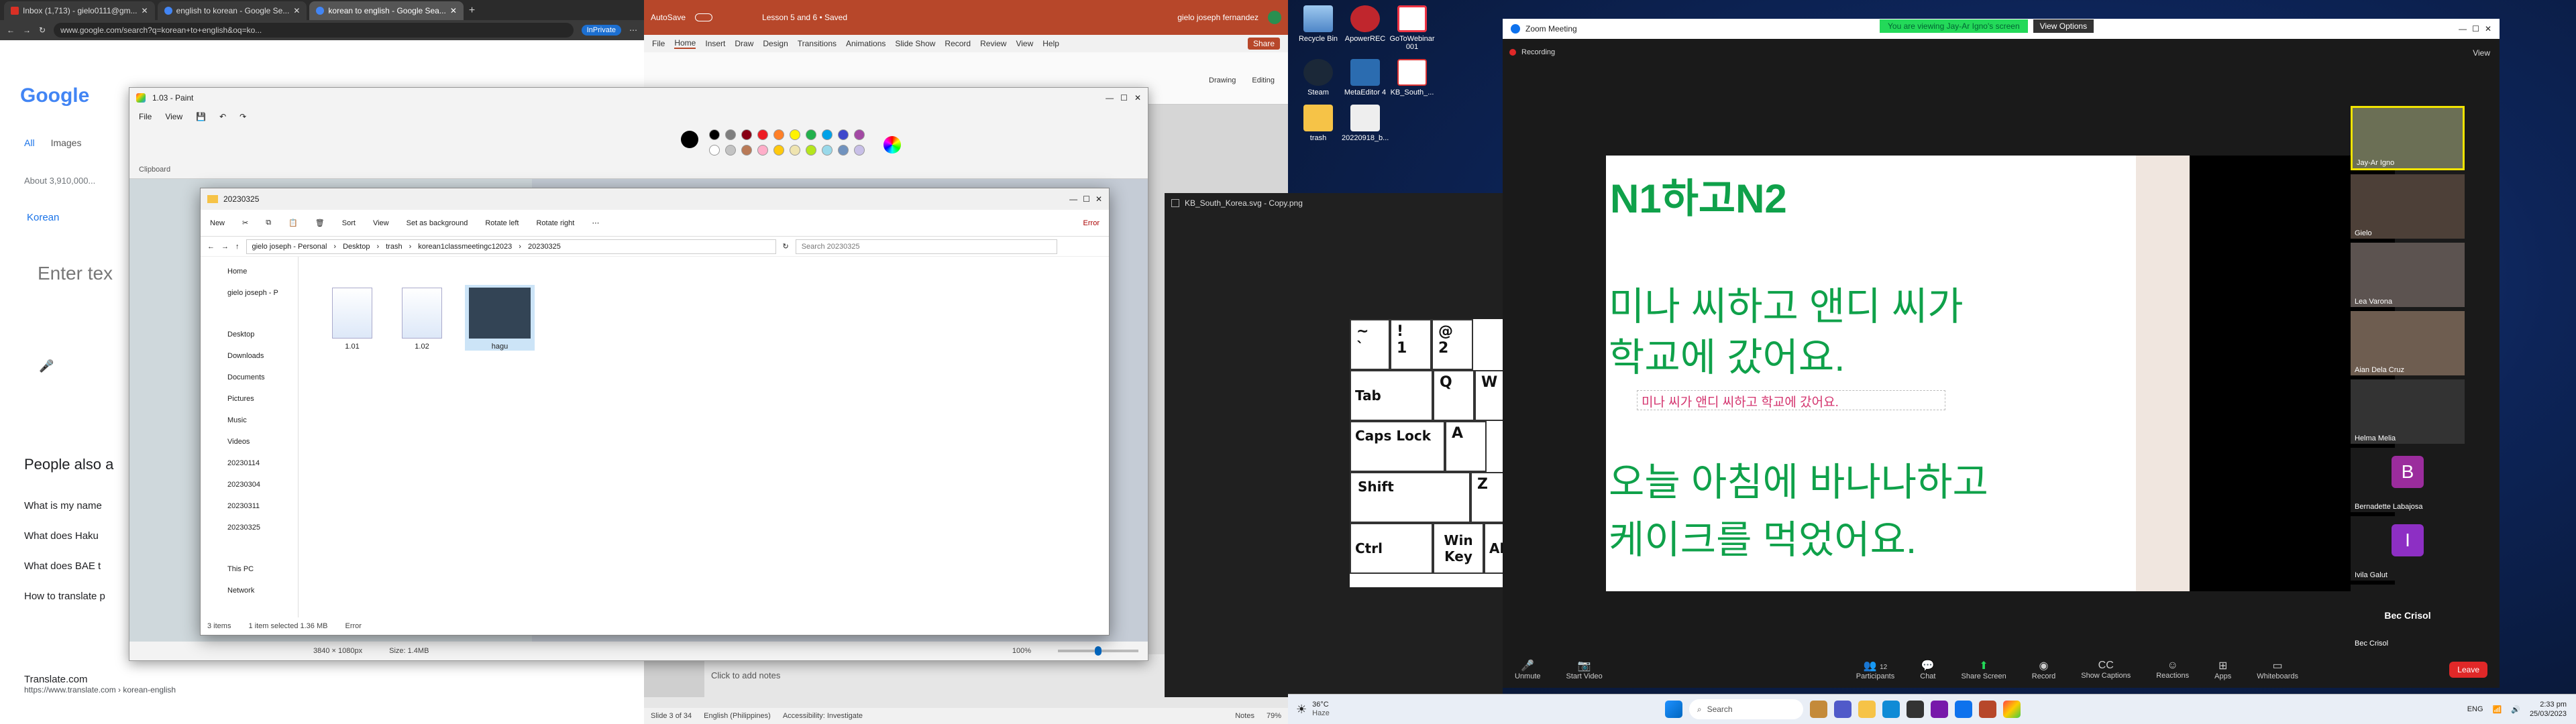 Image resolution: width=2576 pixels, height=724 pixels. What do you see at coordinates (2222, 669) in the screenshot?
I see `apps-button: ⊞ Apps` at bounding box center [2222, 669].